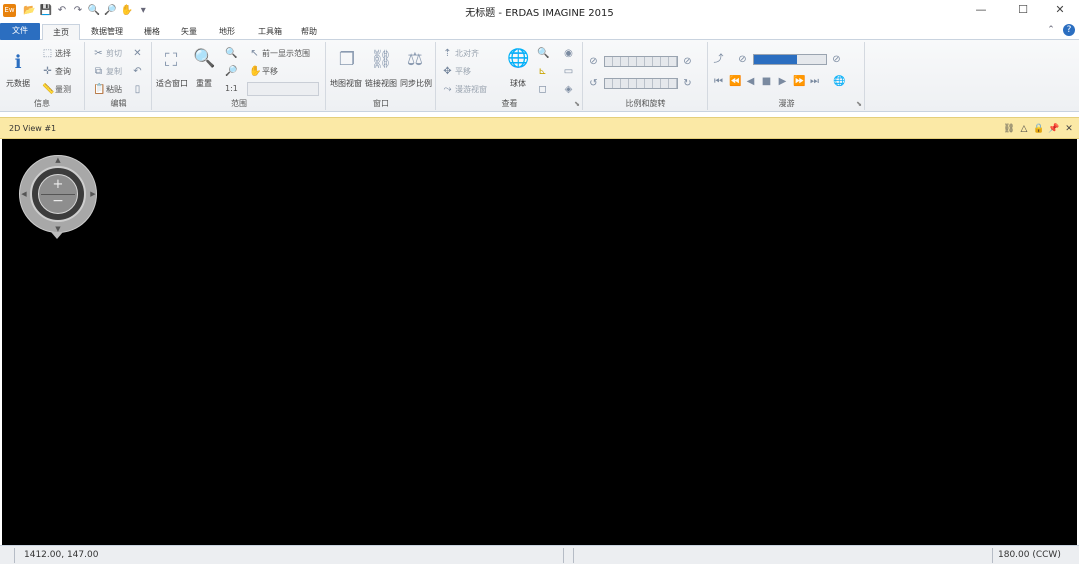  Describe the element at coordinates (447, 71) in the screenshot. I see `move-icon: ✥` at that location.